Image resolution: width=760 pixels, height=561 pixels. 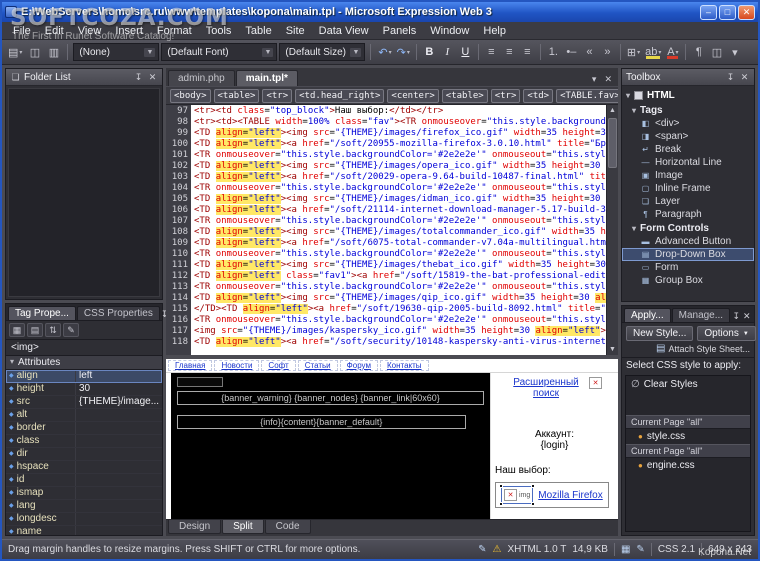 What do you see at coordinates (688, 254) in the screenshot?
I see `toolbox-item-drop-down-box: ▤ Drop-Down Box` at bounding box center [688, 254].